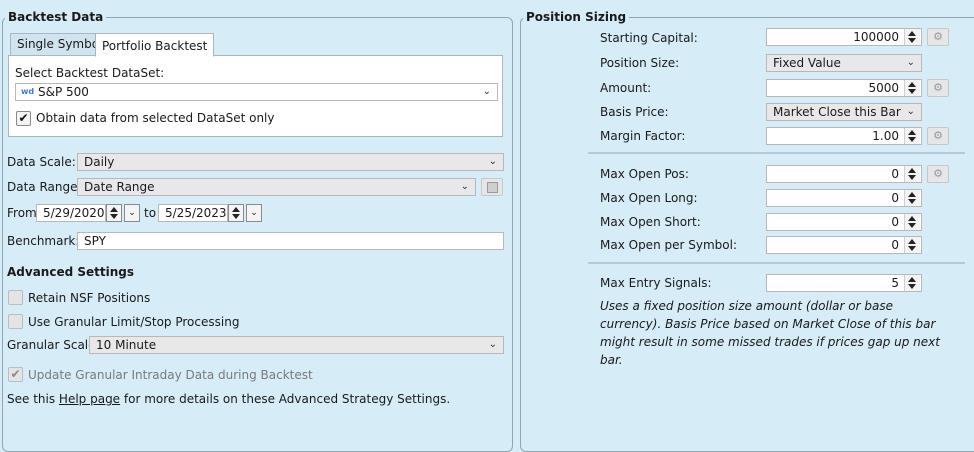  I want to click on margin-factor-input: 1.00, so click(844, 136).